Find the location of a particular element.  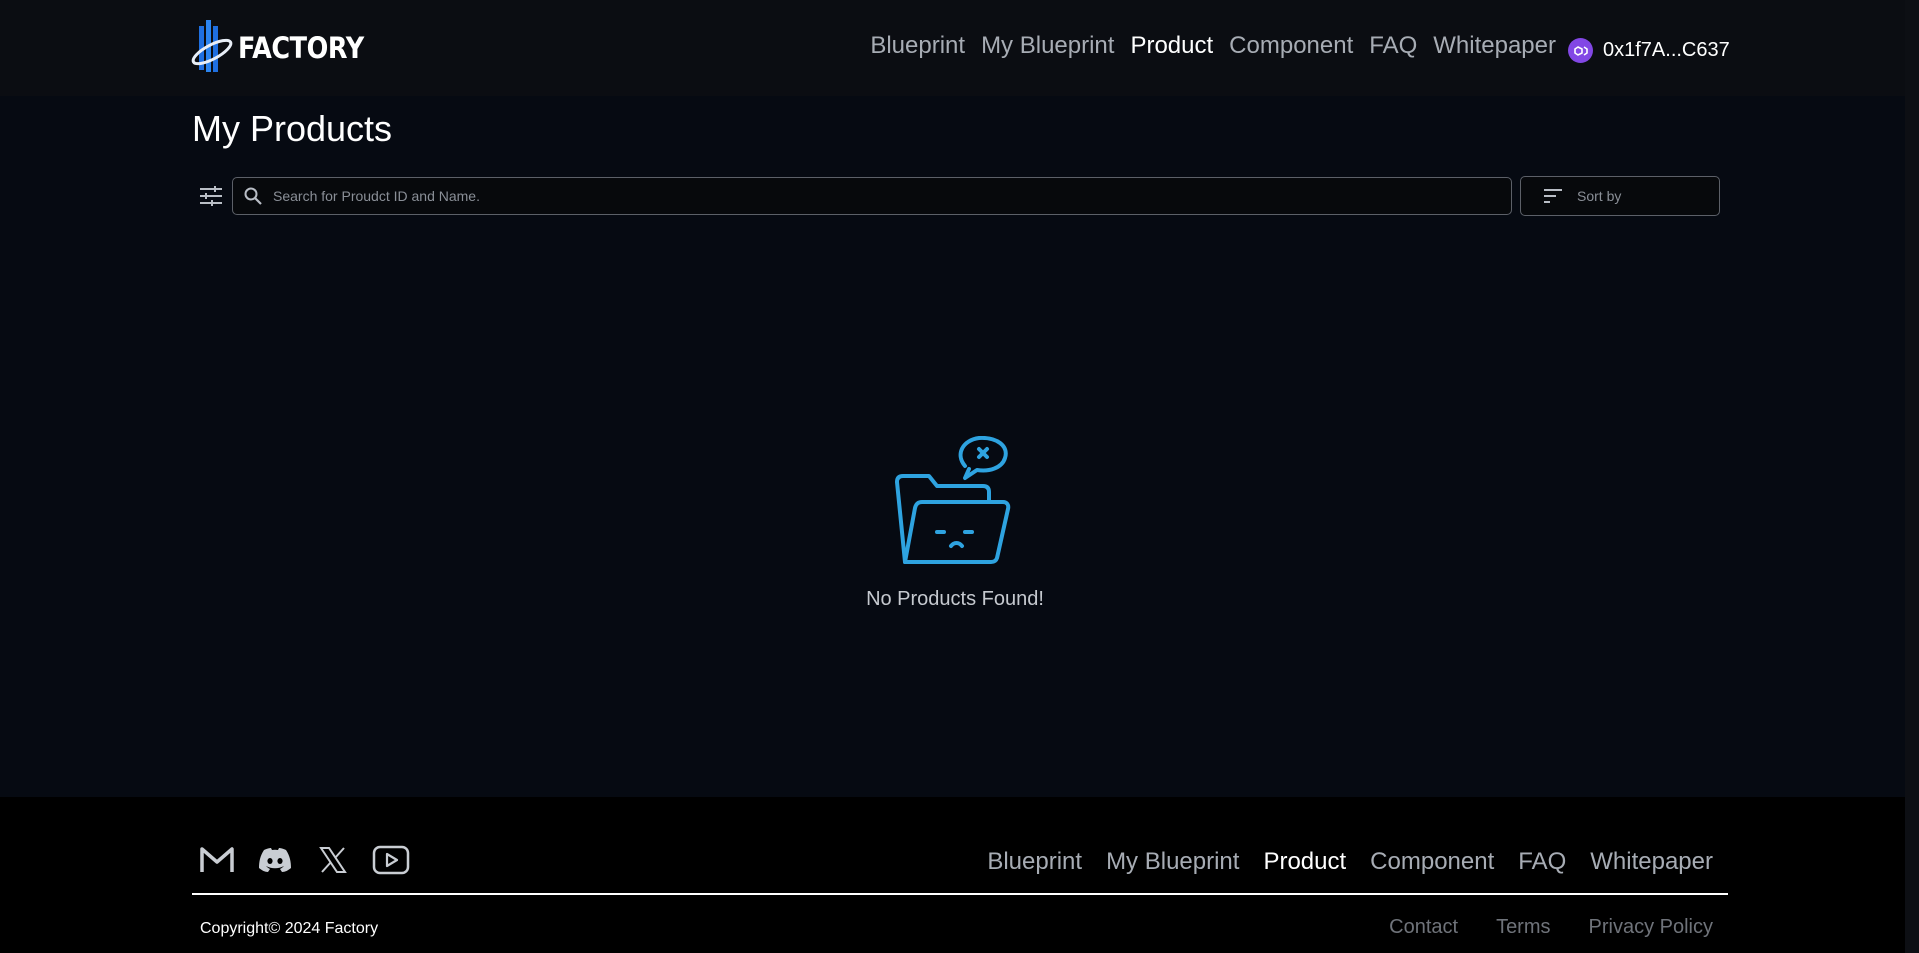

footer-nav-my-blueprint: My Blueprint is located at coordinates (1172, 862).